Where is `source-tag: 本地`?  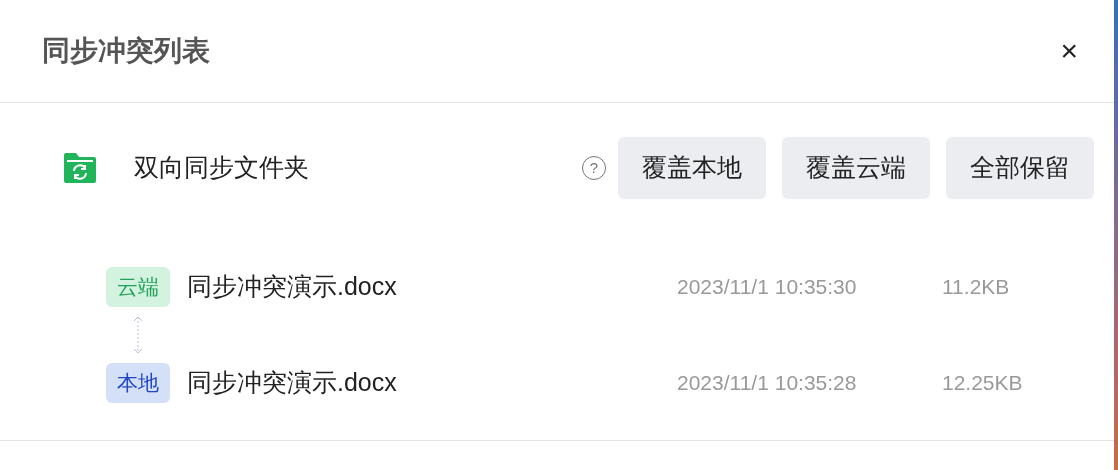
source-tag: 本地 is located at coordinates (138, 383).